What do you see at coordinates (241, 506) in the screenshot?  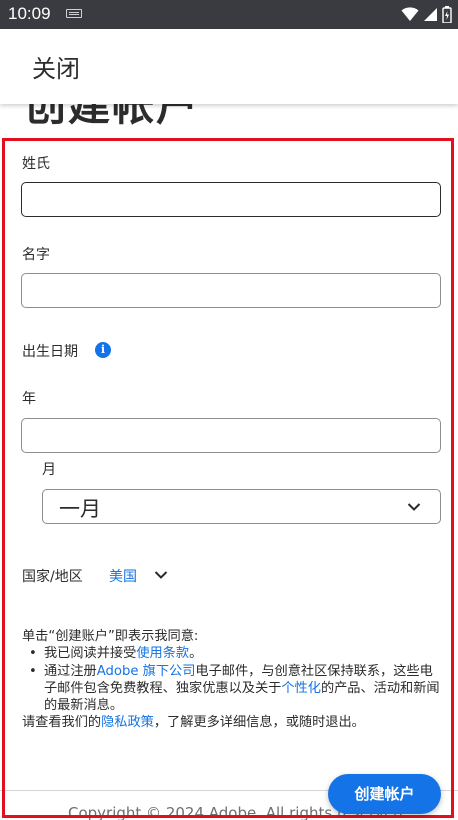 I see `month-select: 一月` at bounding box center [241, 506].